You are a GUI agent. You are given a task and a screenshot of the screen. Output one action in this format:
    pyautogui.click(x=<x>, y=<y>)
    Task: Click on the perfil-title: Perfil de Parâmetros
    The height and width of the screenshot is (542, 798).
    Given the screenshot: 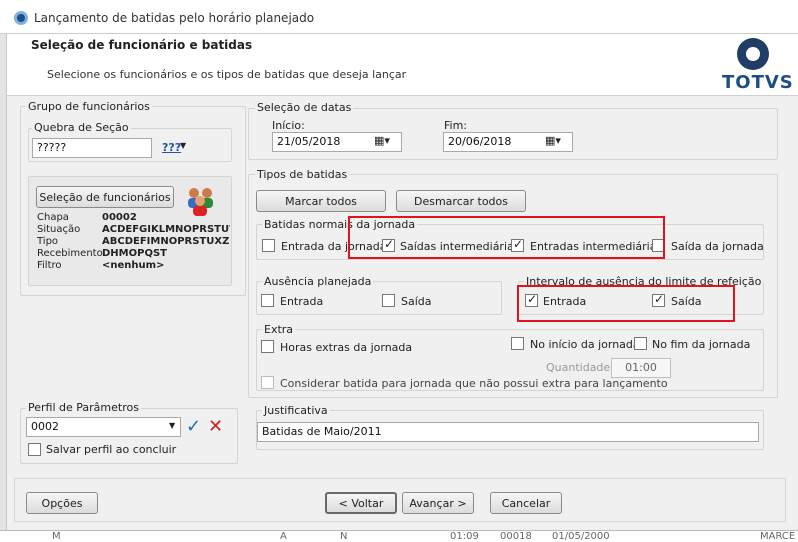 What is the action you would take?
    pyautogui.click(x=83, y=407)
    